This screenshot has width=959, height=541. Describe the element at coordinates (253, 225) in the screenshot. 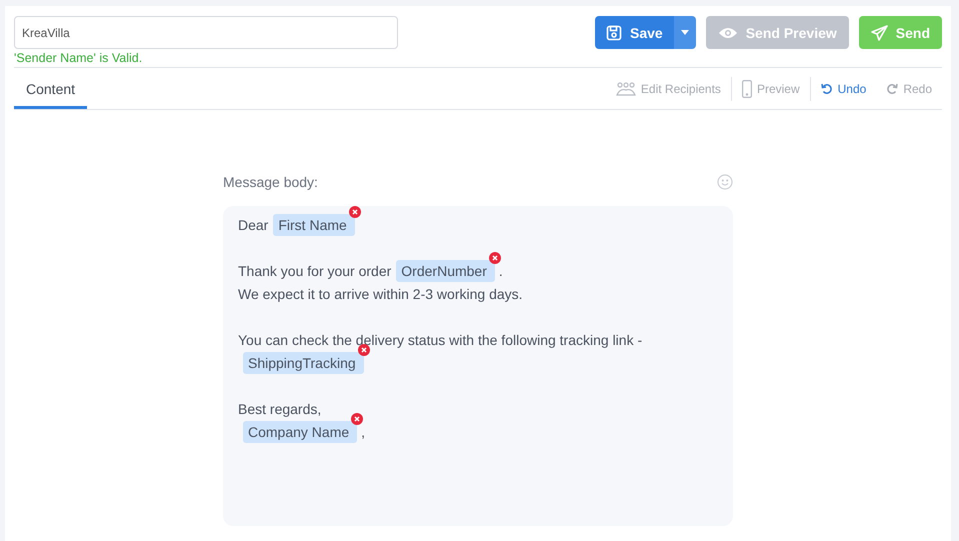

I see `message-text: Dear` at that location.